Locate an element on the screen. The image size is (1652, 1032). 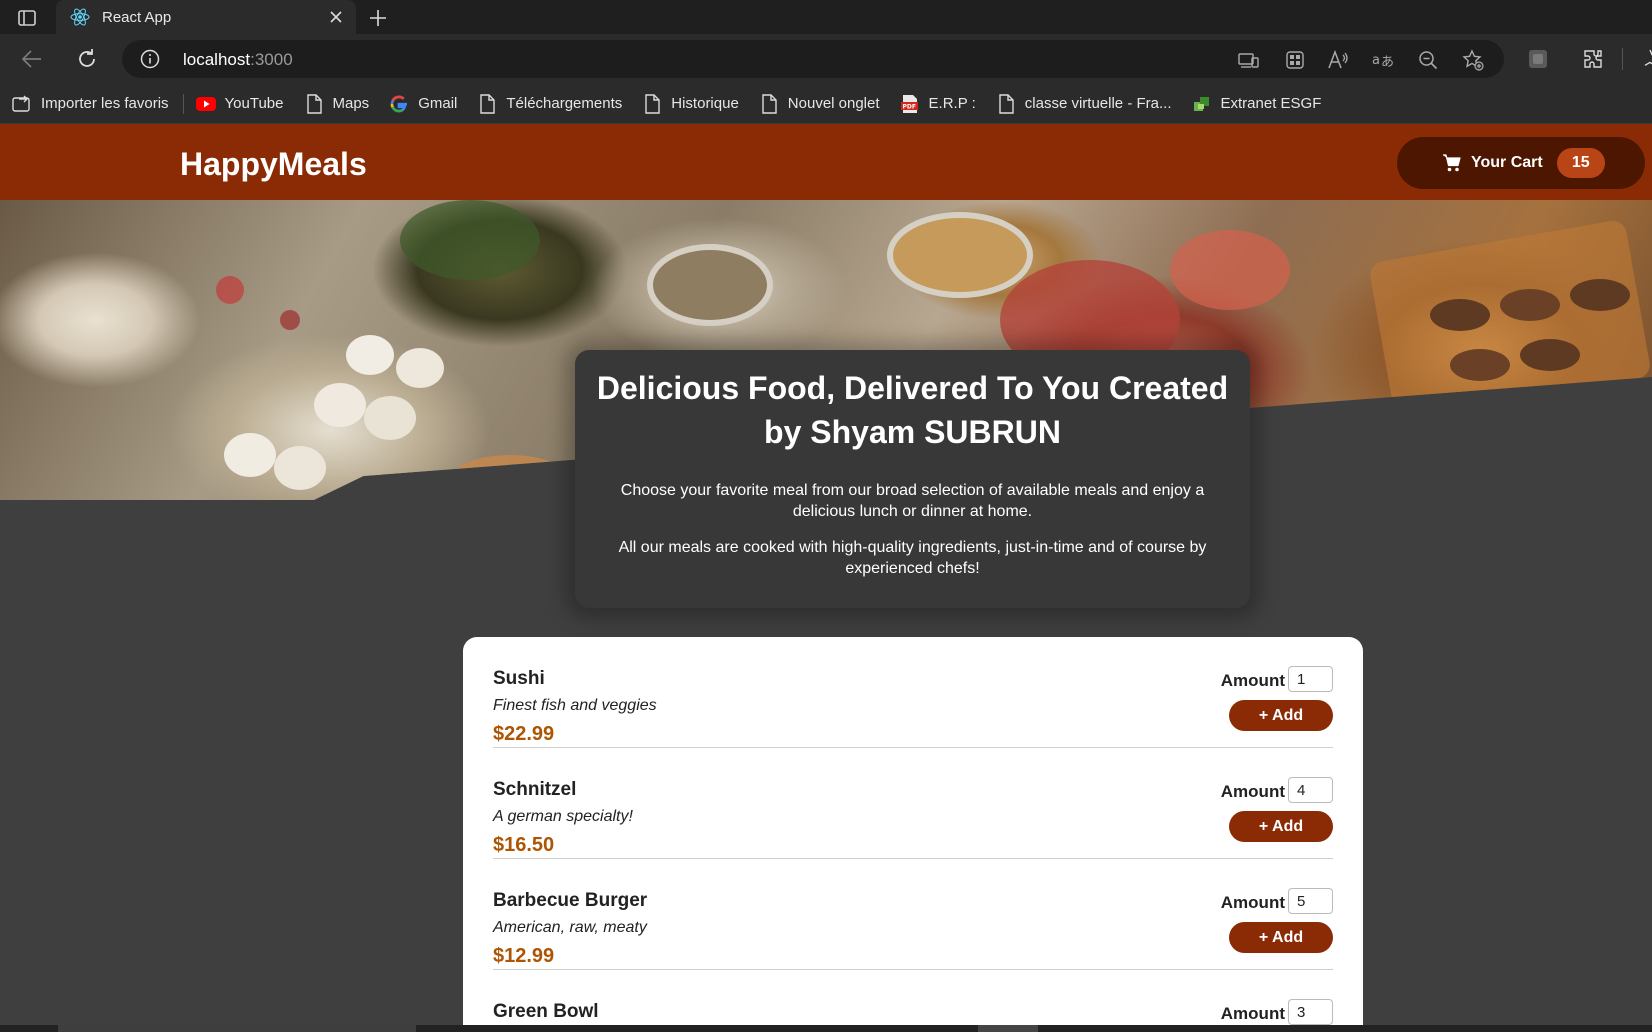
meal-name: Green Bowl is located at coordinates (546, 1011).